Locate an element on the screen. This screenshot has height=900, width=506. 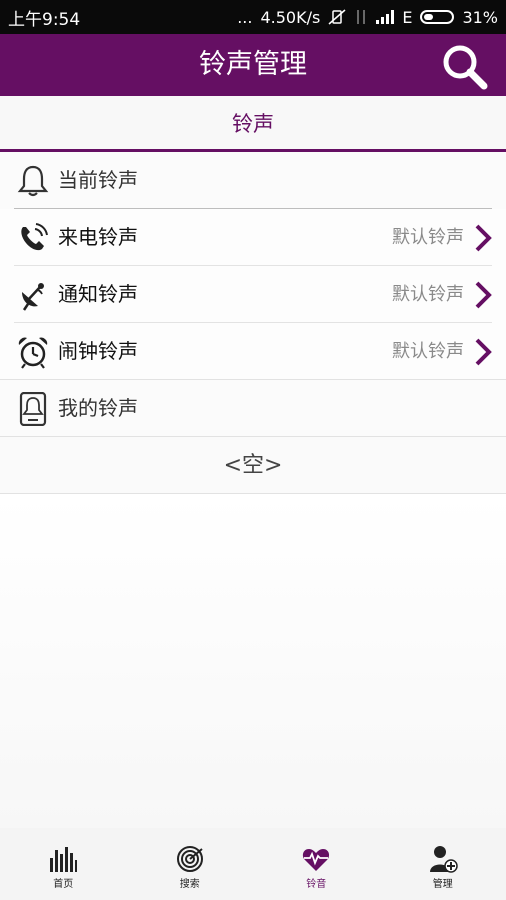
bottom-nav: 首页 搜索 铃音 管理 is located at coordinates (253, 864).